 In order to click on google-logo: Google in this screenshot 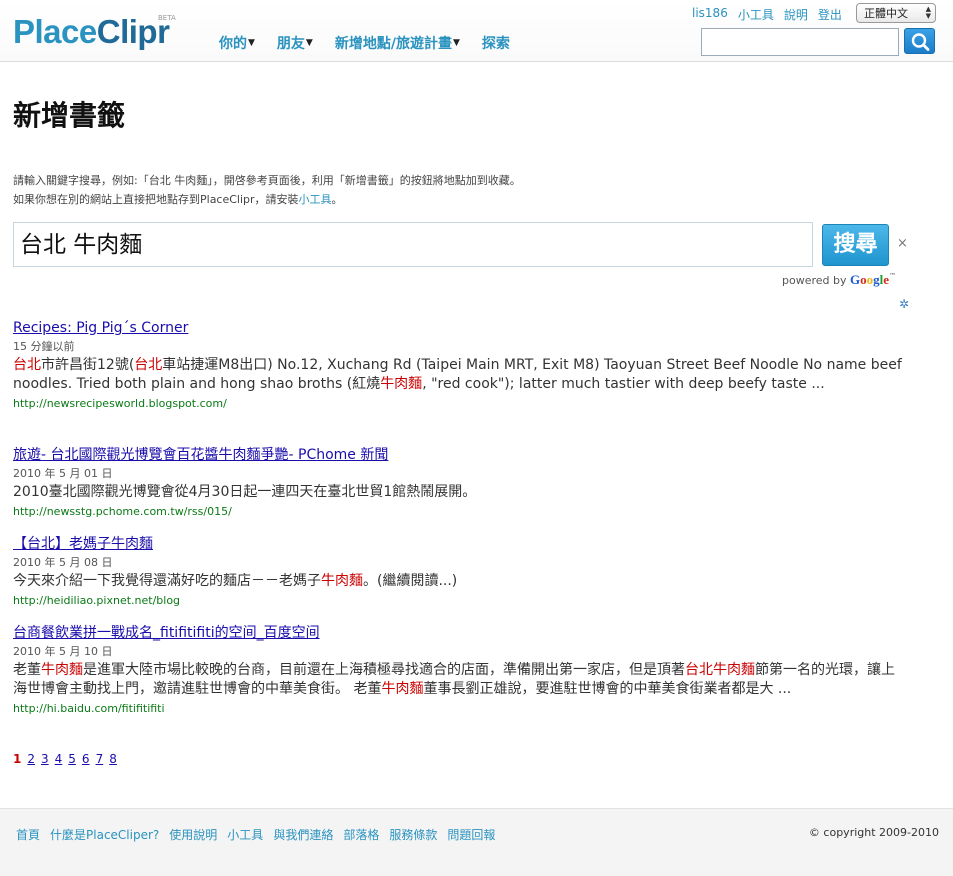, I will do `click(869, 279)`.